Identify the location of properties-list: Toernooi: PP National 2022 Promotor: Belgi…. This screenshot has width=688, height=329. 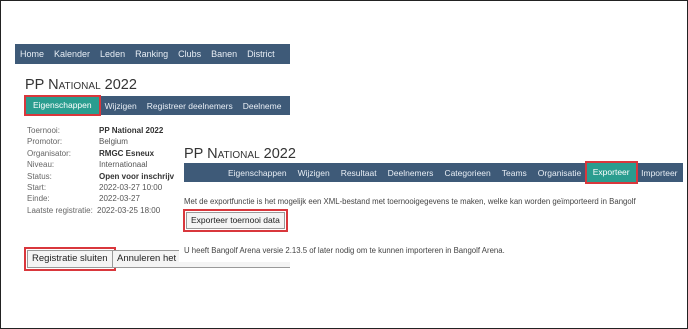
(100, 171).